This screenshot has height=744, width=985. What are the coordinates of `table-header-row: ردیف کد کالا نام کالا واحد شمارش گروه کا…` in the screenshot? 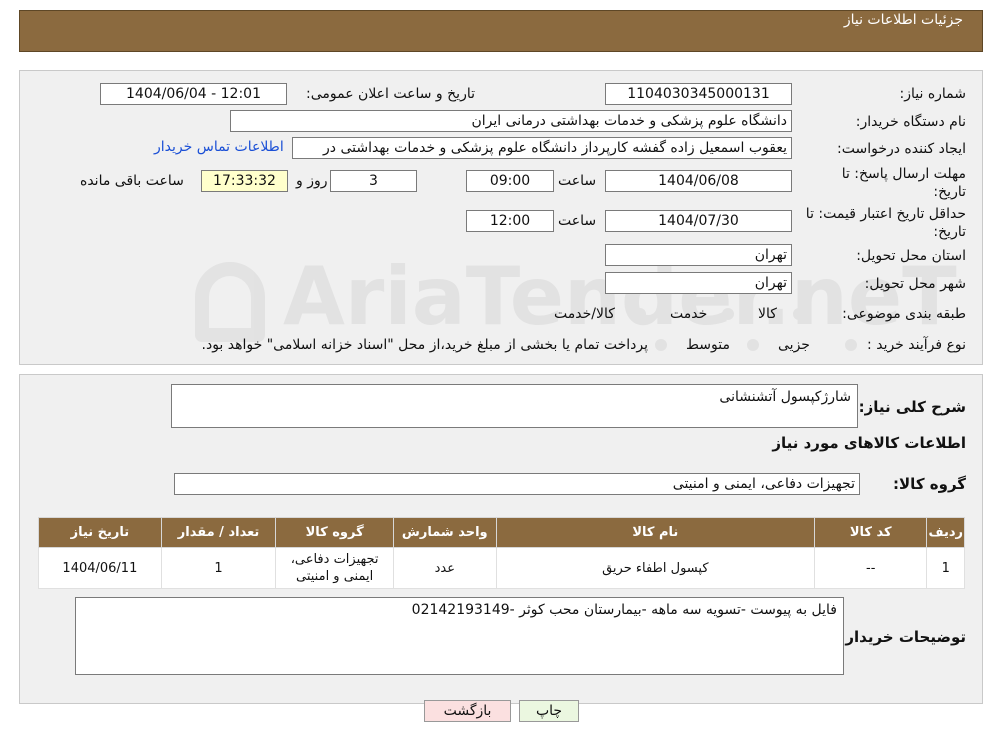 It's located at (501, 532).